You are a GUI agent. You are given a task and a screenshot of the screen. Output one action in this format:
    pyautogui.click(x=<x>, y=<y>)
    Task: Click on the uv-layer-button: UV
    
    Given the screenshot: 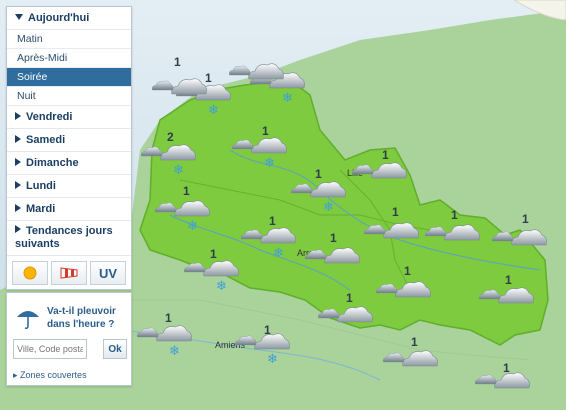 What is the action you would take?
    pyautogui.click(x=108, y=273)
    